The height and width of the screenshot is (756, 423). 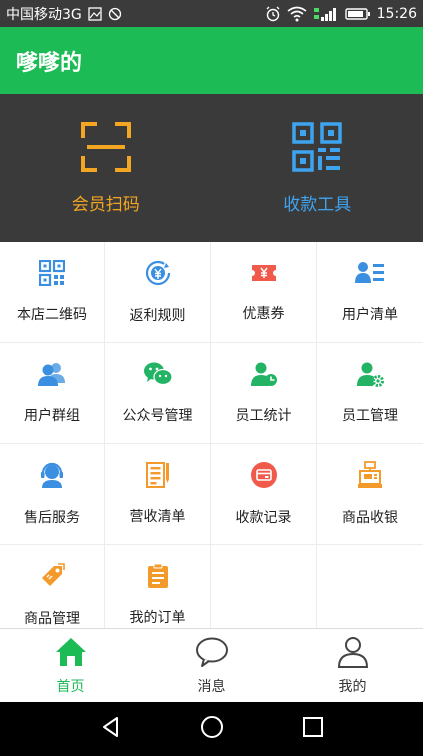 I want to click on member-scan-label: 会员扫码, so click(x=105, y=204).